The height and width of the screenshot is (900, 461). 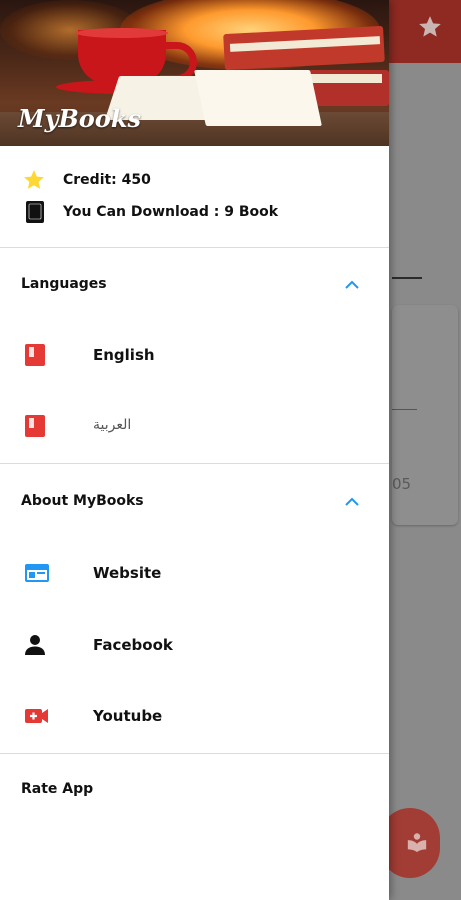 What do you see at coordinates (36, 716) in the screenshot?
I see `video-icon` at bounding box center [36, 716].